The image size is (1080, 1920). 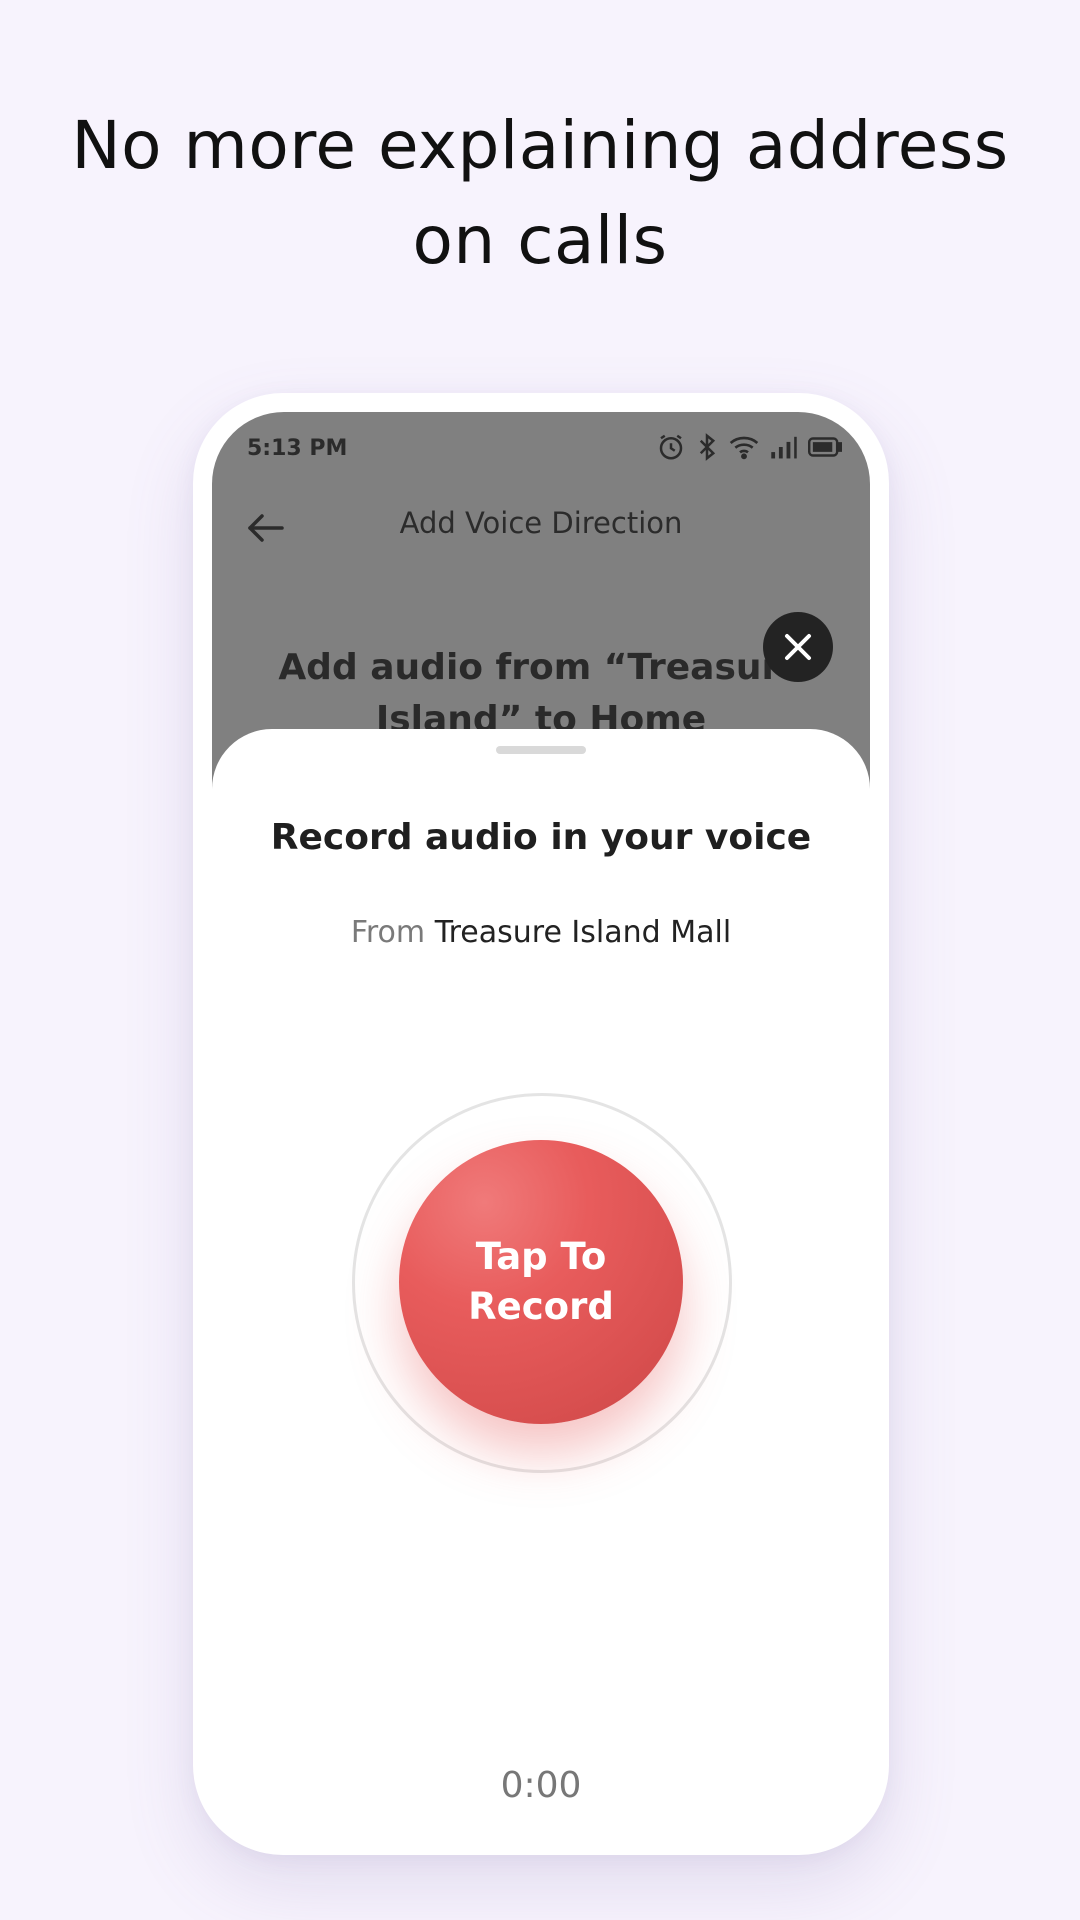 I want to click on alarm-icon, so click(x=671, y=447).